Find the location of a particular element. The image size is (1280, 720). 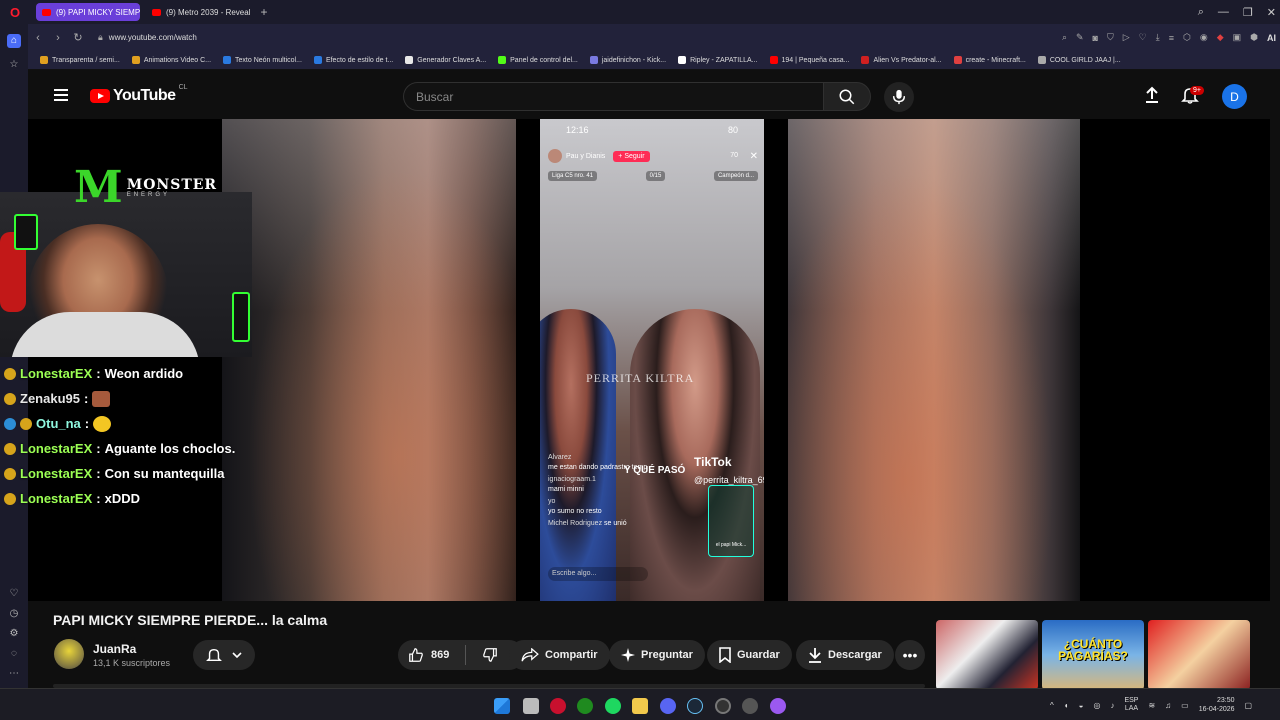

recommendation-thumbnail: ¿CUÁNTO PAGARÍAS? is located at coordinates (1093, 655).